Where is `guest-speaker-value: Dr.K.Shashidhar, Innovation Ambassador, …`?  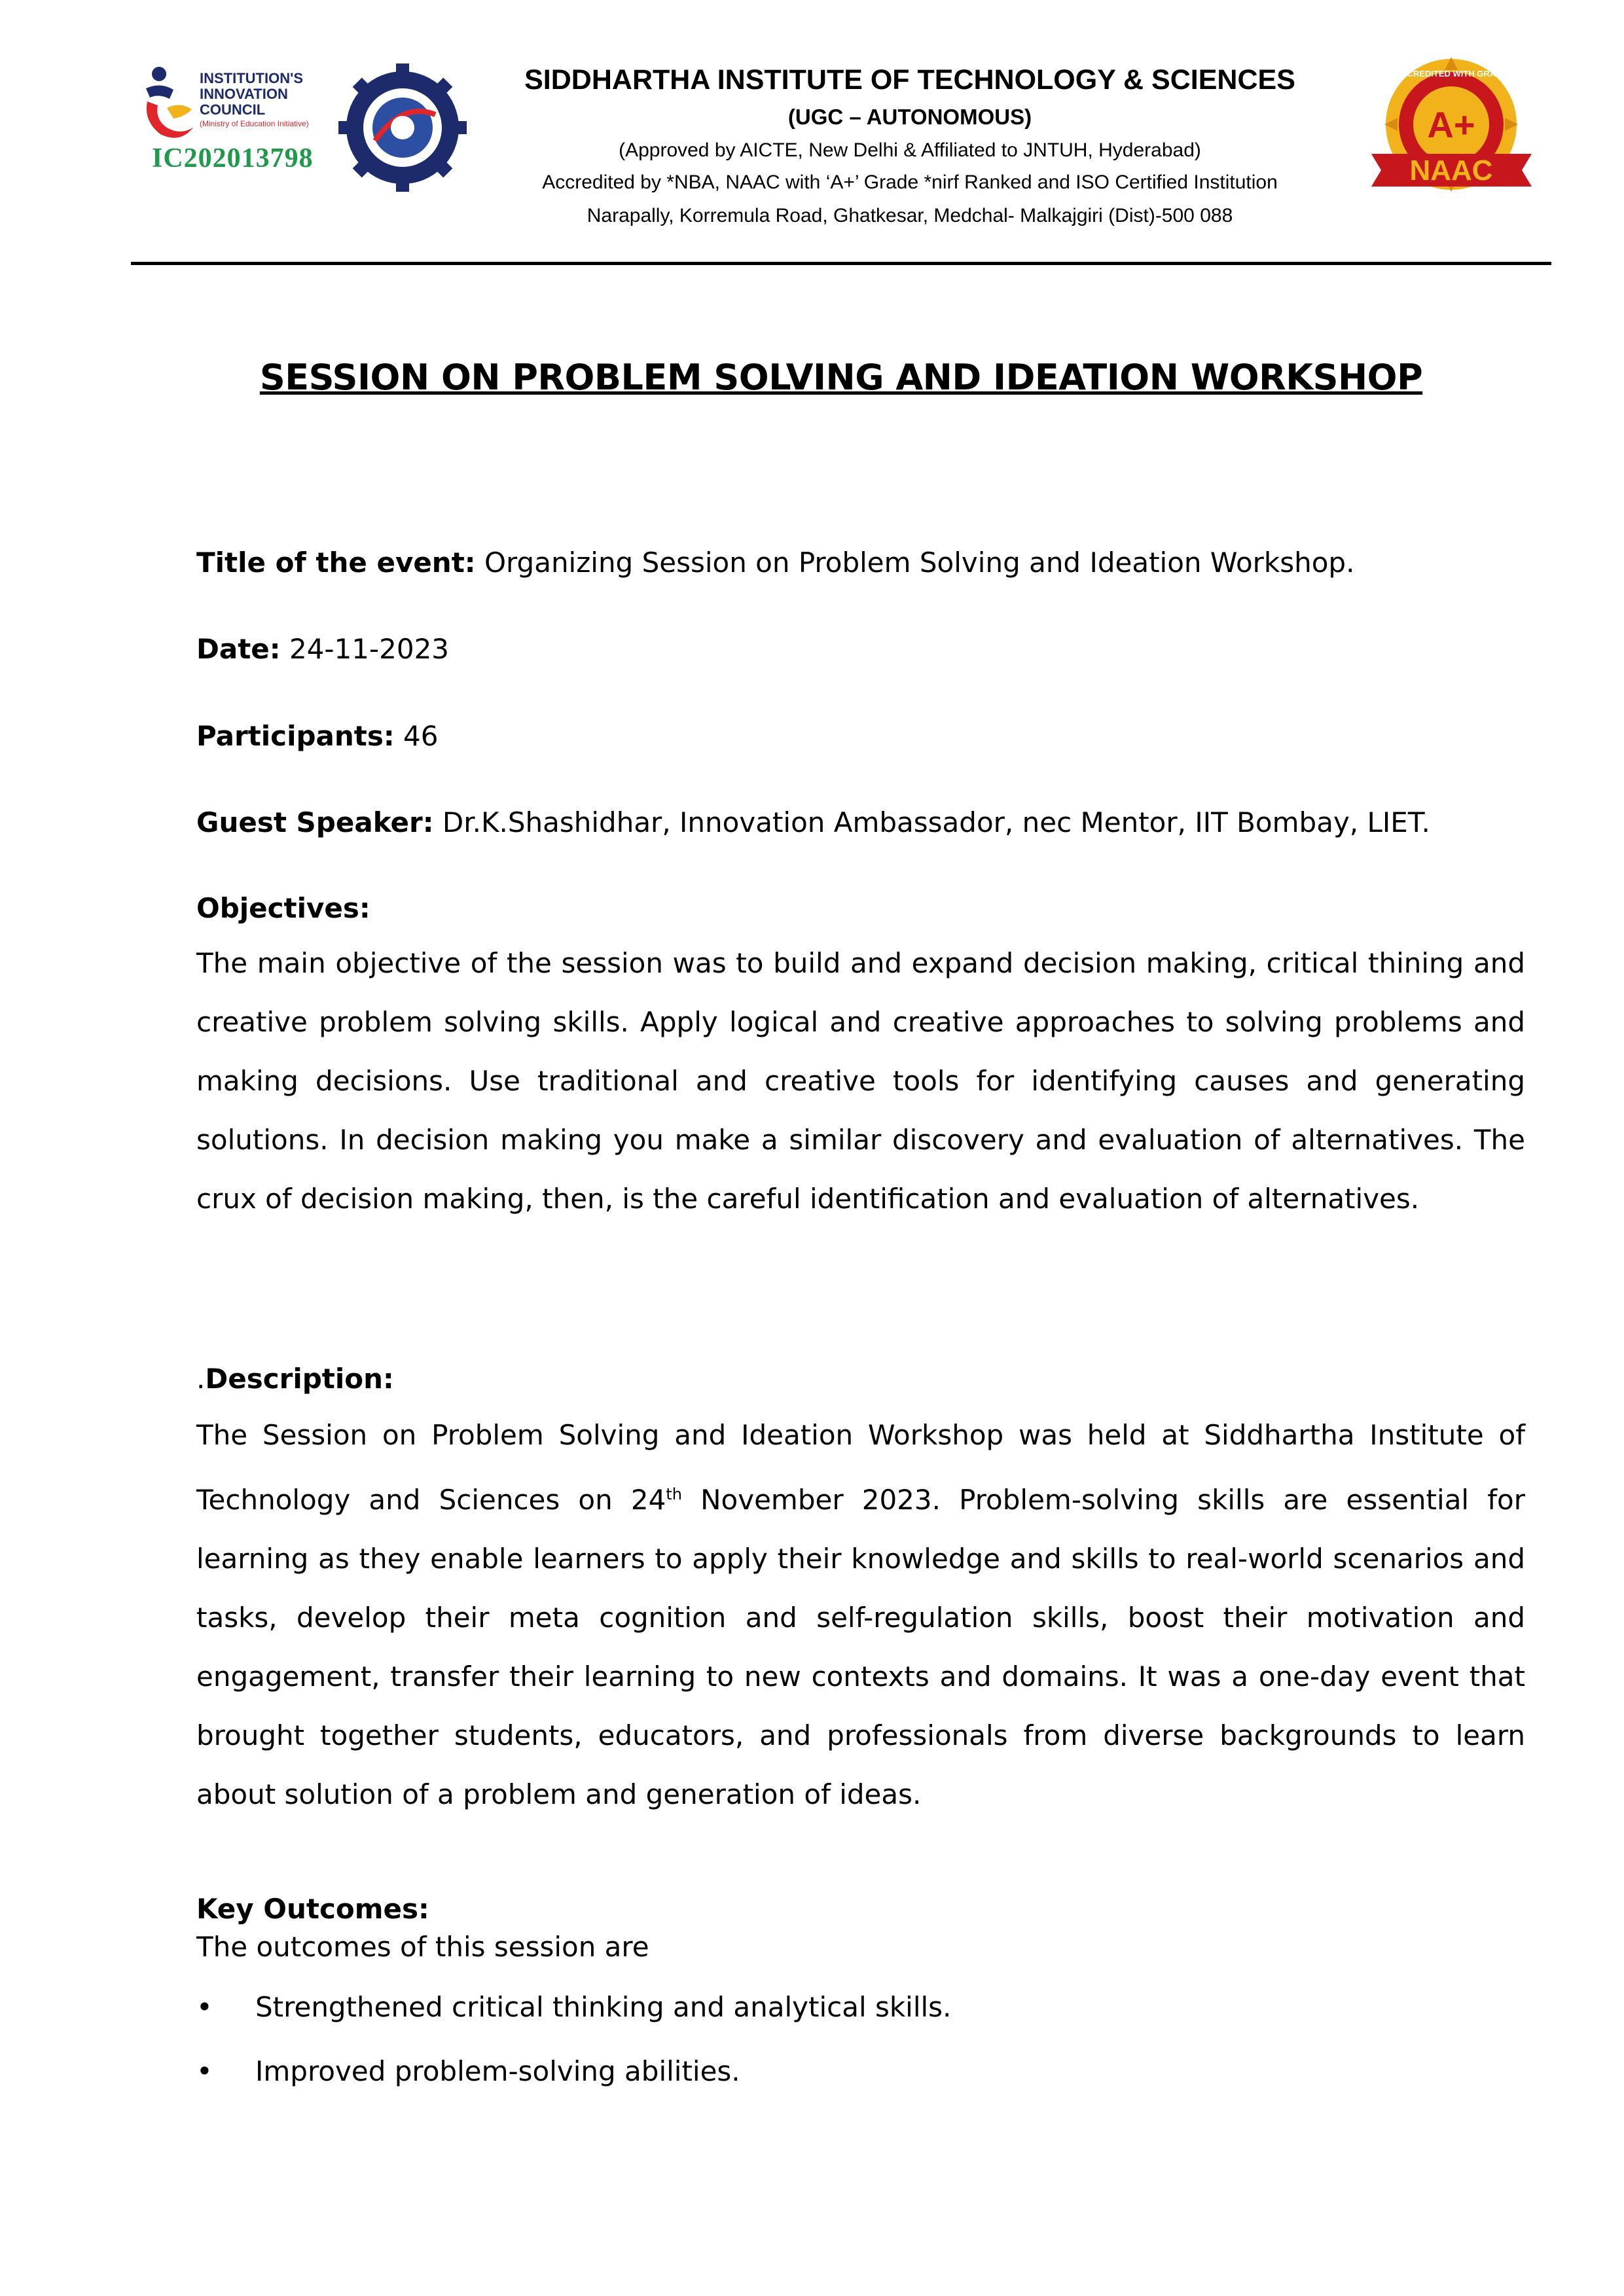
guest-speaker-value: Dr.K.Shashidhar, Innovation Ambassador, … is located at coordinates (936, 822).